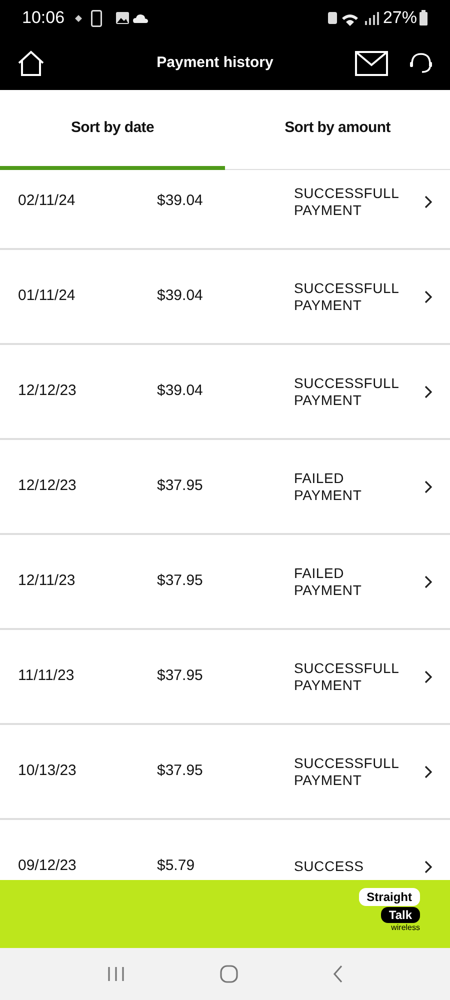 The height and width of the screenshot is (1000, 450). Describe the element at coordinates (140, 18) in the screenshot. I see `cloud-icon` at that location.